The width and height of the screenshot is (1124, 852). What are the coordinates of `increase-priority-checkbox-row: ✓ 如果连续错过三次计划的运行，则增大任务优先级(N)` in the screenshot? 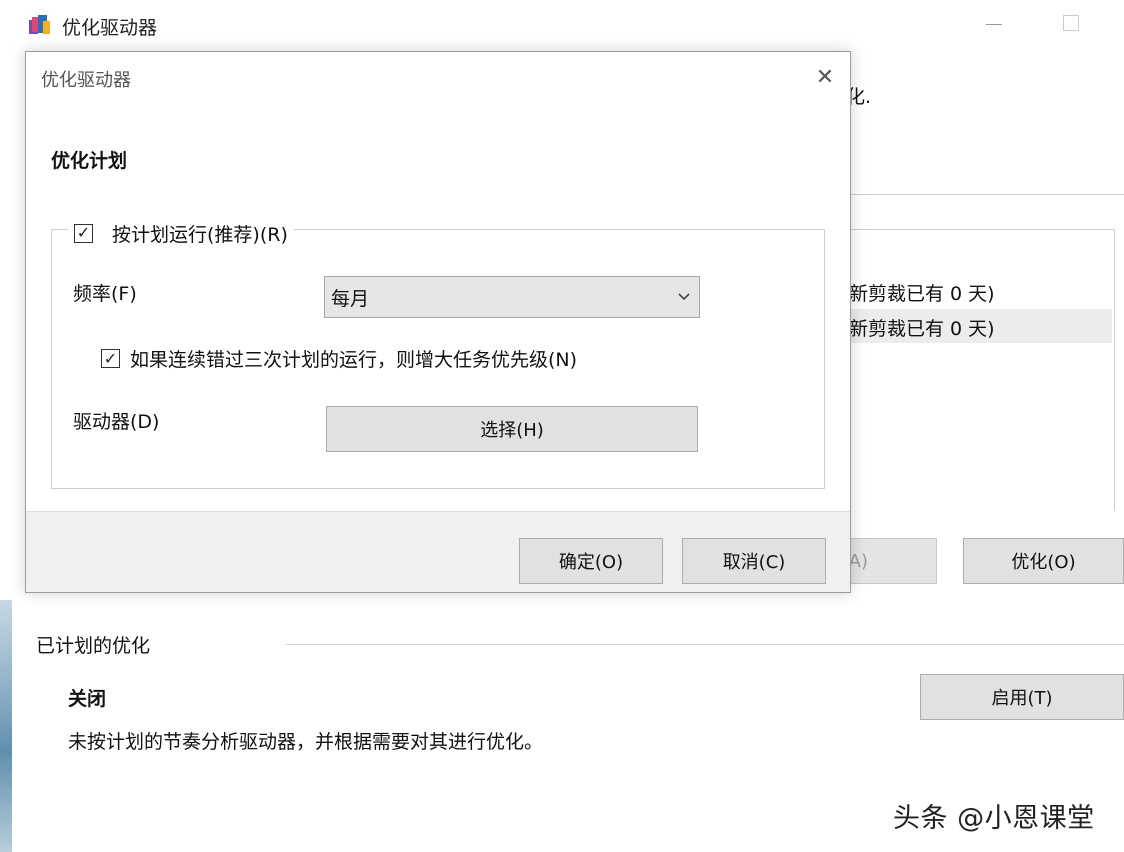 It's located at (339, 358).